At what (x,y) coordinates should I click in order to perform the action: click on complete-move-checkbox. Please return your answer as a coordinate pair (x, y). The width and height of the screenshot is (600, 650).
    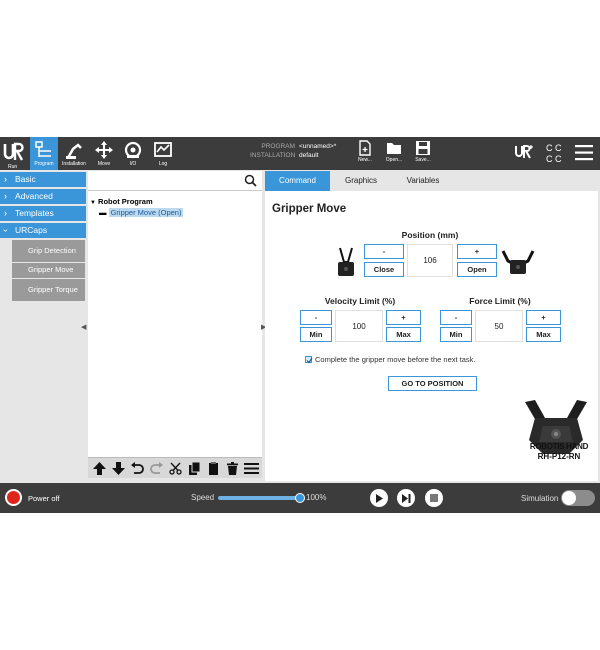
    Looking at the image, I should click on (309, 360).